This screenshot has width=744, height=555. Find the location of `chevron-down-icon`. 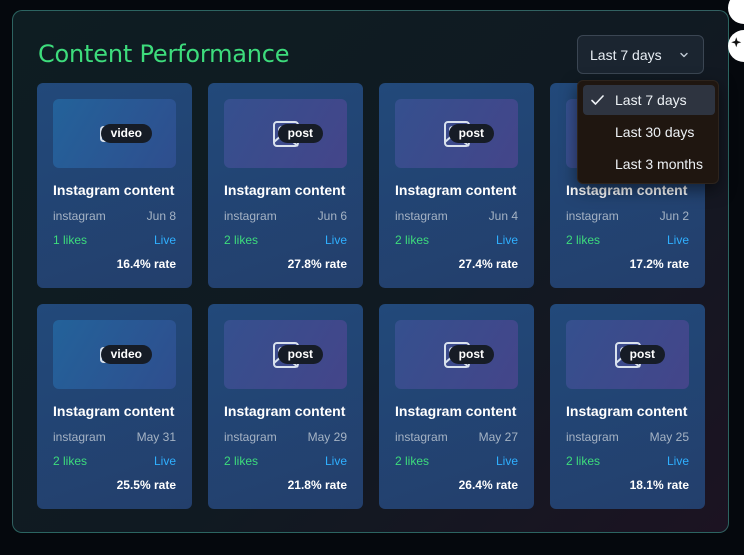

chevron-down-icon is located at coordinates (684, 55).